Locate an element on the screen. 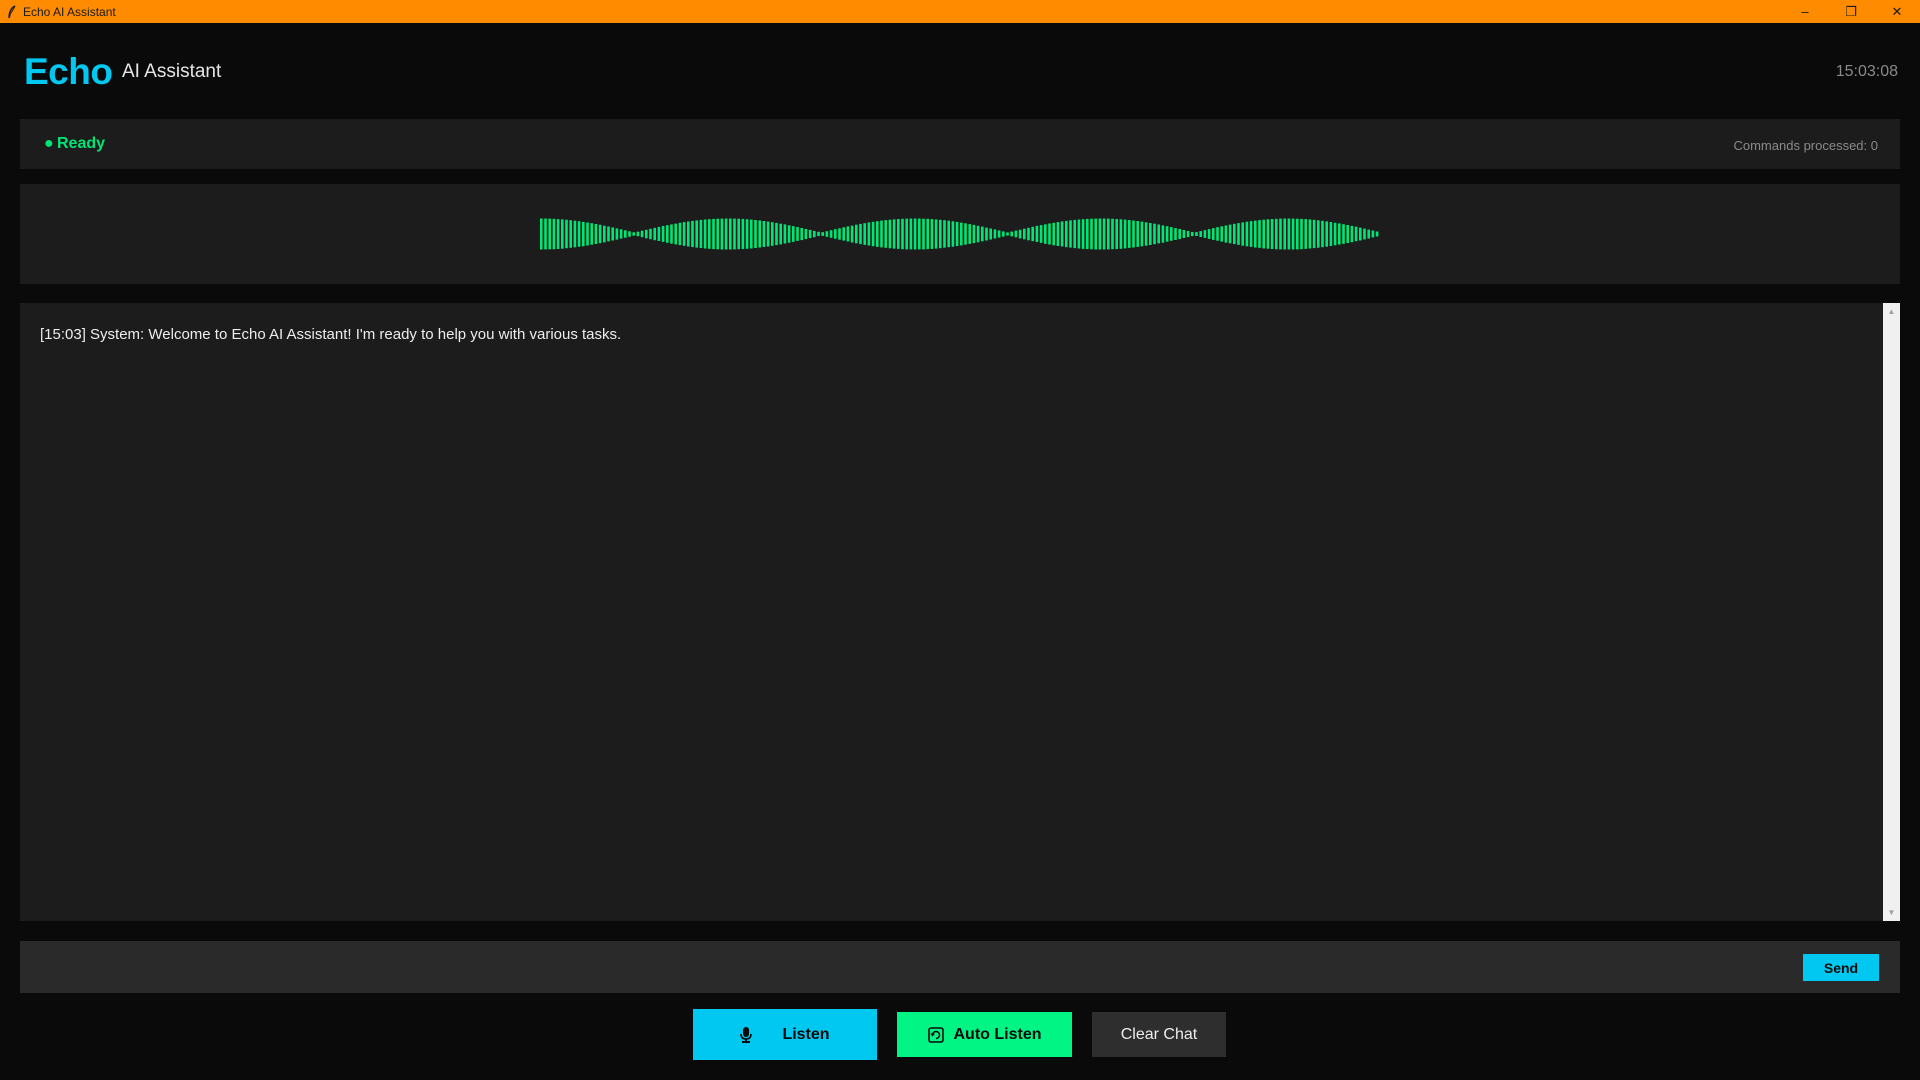 The height and width of the screenshot is (1080, 1920). send-button: Send is located at coordinates (1841, 967).